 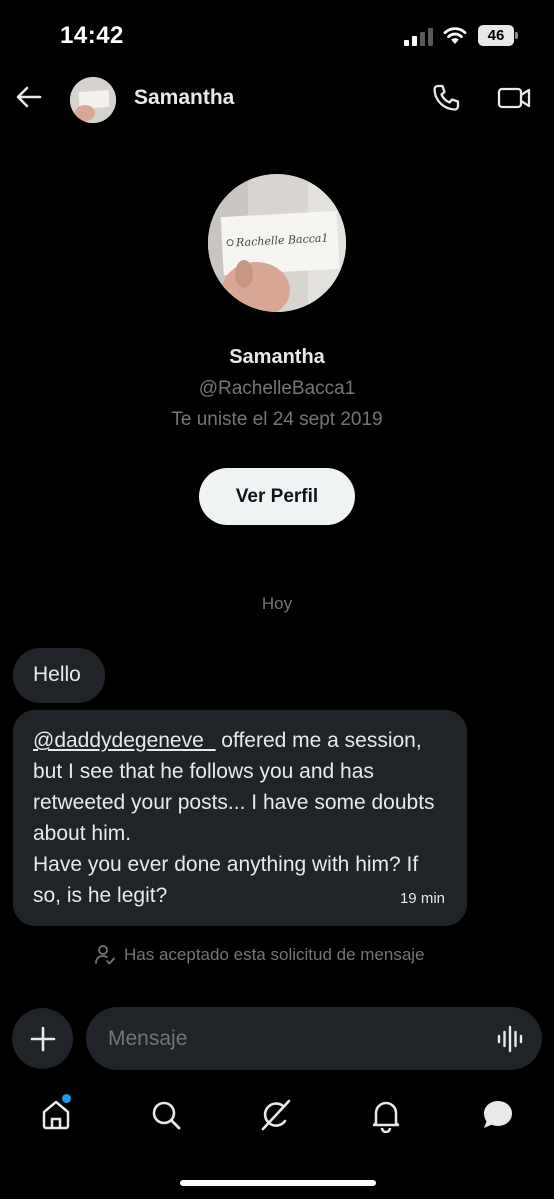 I want to click on bell-icon, so click(x=386, y=1117).